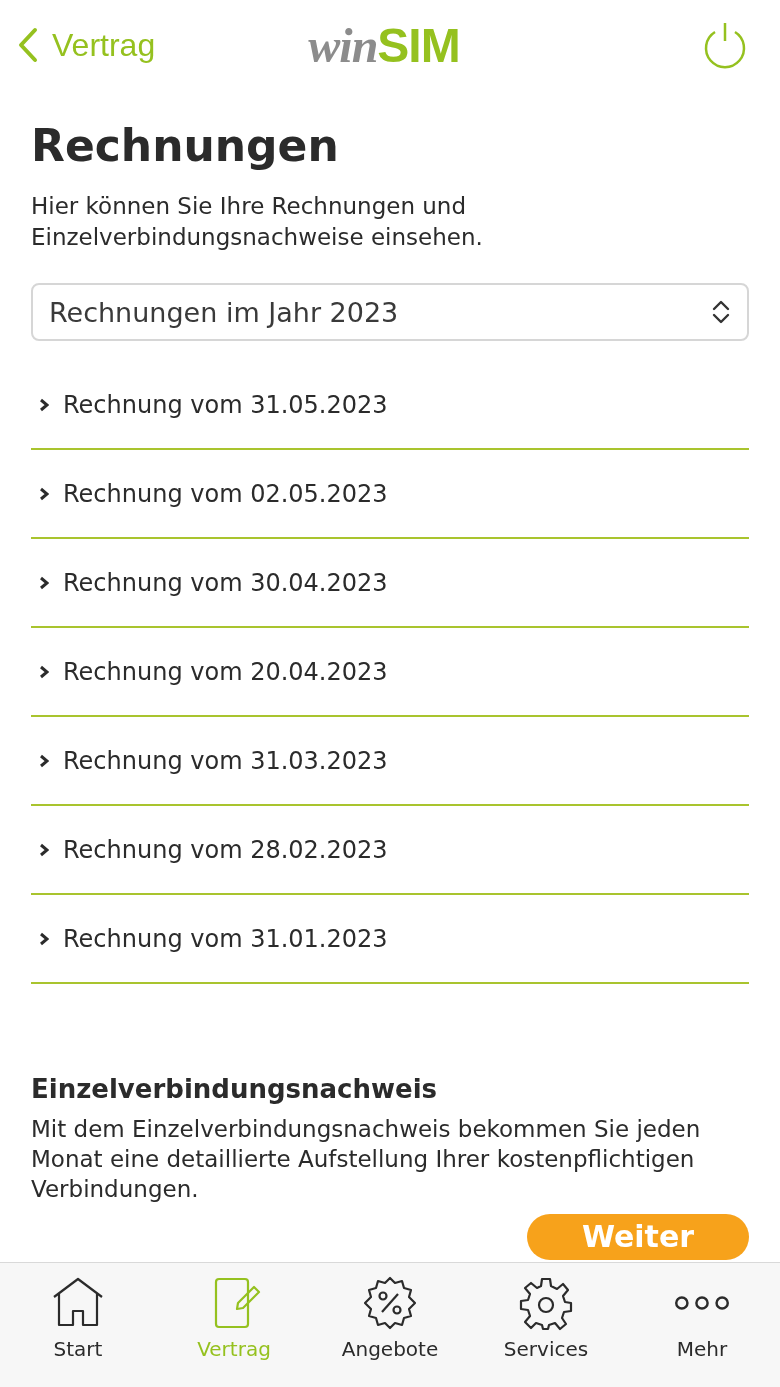 This screenshot has width=780, height=1387. Describe the element at coordinates (390, 494) in the screenshot. I see `invoice-item: Rechnung vom 02.05.2023` at that location.